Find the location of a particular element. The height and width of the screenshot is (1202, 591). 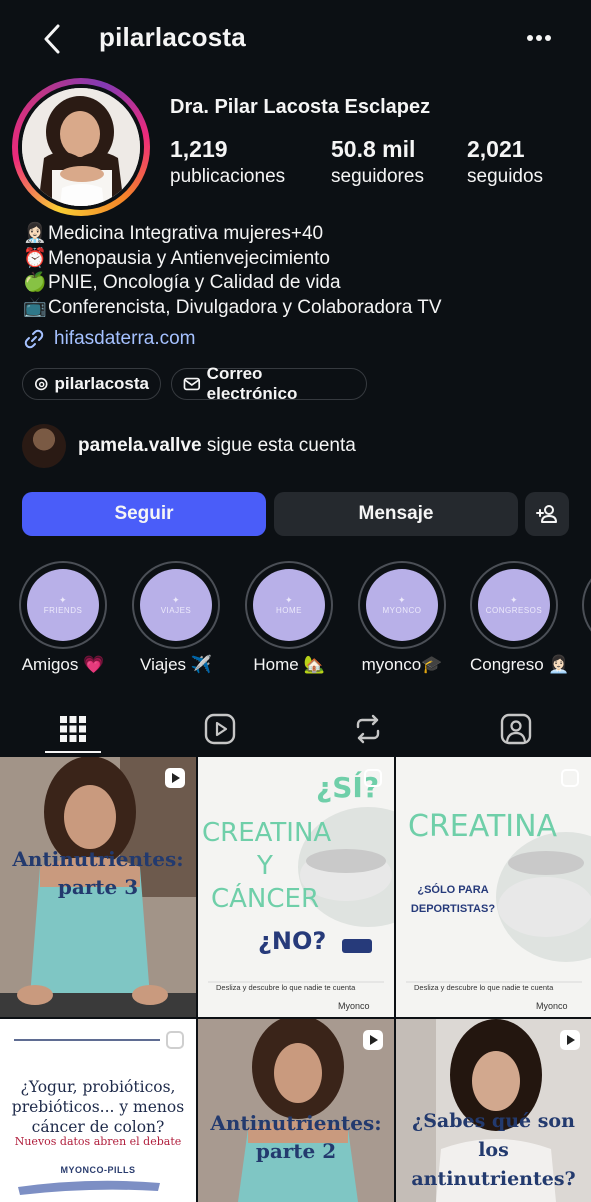

television-emoji: 📺 is located at coordinates (35, 307).